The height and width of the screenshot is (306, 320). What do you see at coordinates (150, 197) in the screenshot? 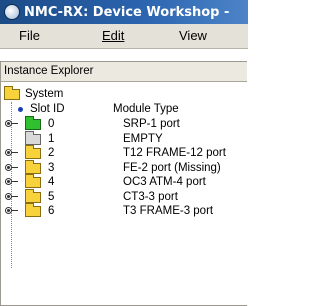
I see `module-type: CT3-3 port` at bounding box center [150, 197].